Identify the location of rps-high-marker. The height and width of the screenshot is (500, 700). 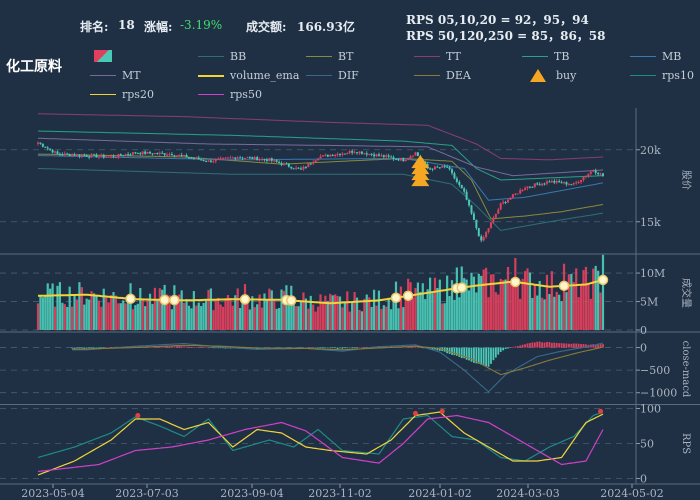
(138, 415).